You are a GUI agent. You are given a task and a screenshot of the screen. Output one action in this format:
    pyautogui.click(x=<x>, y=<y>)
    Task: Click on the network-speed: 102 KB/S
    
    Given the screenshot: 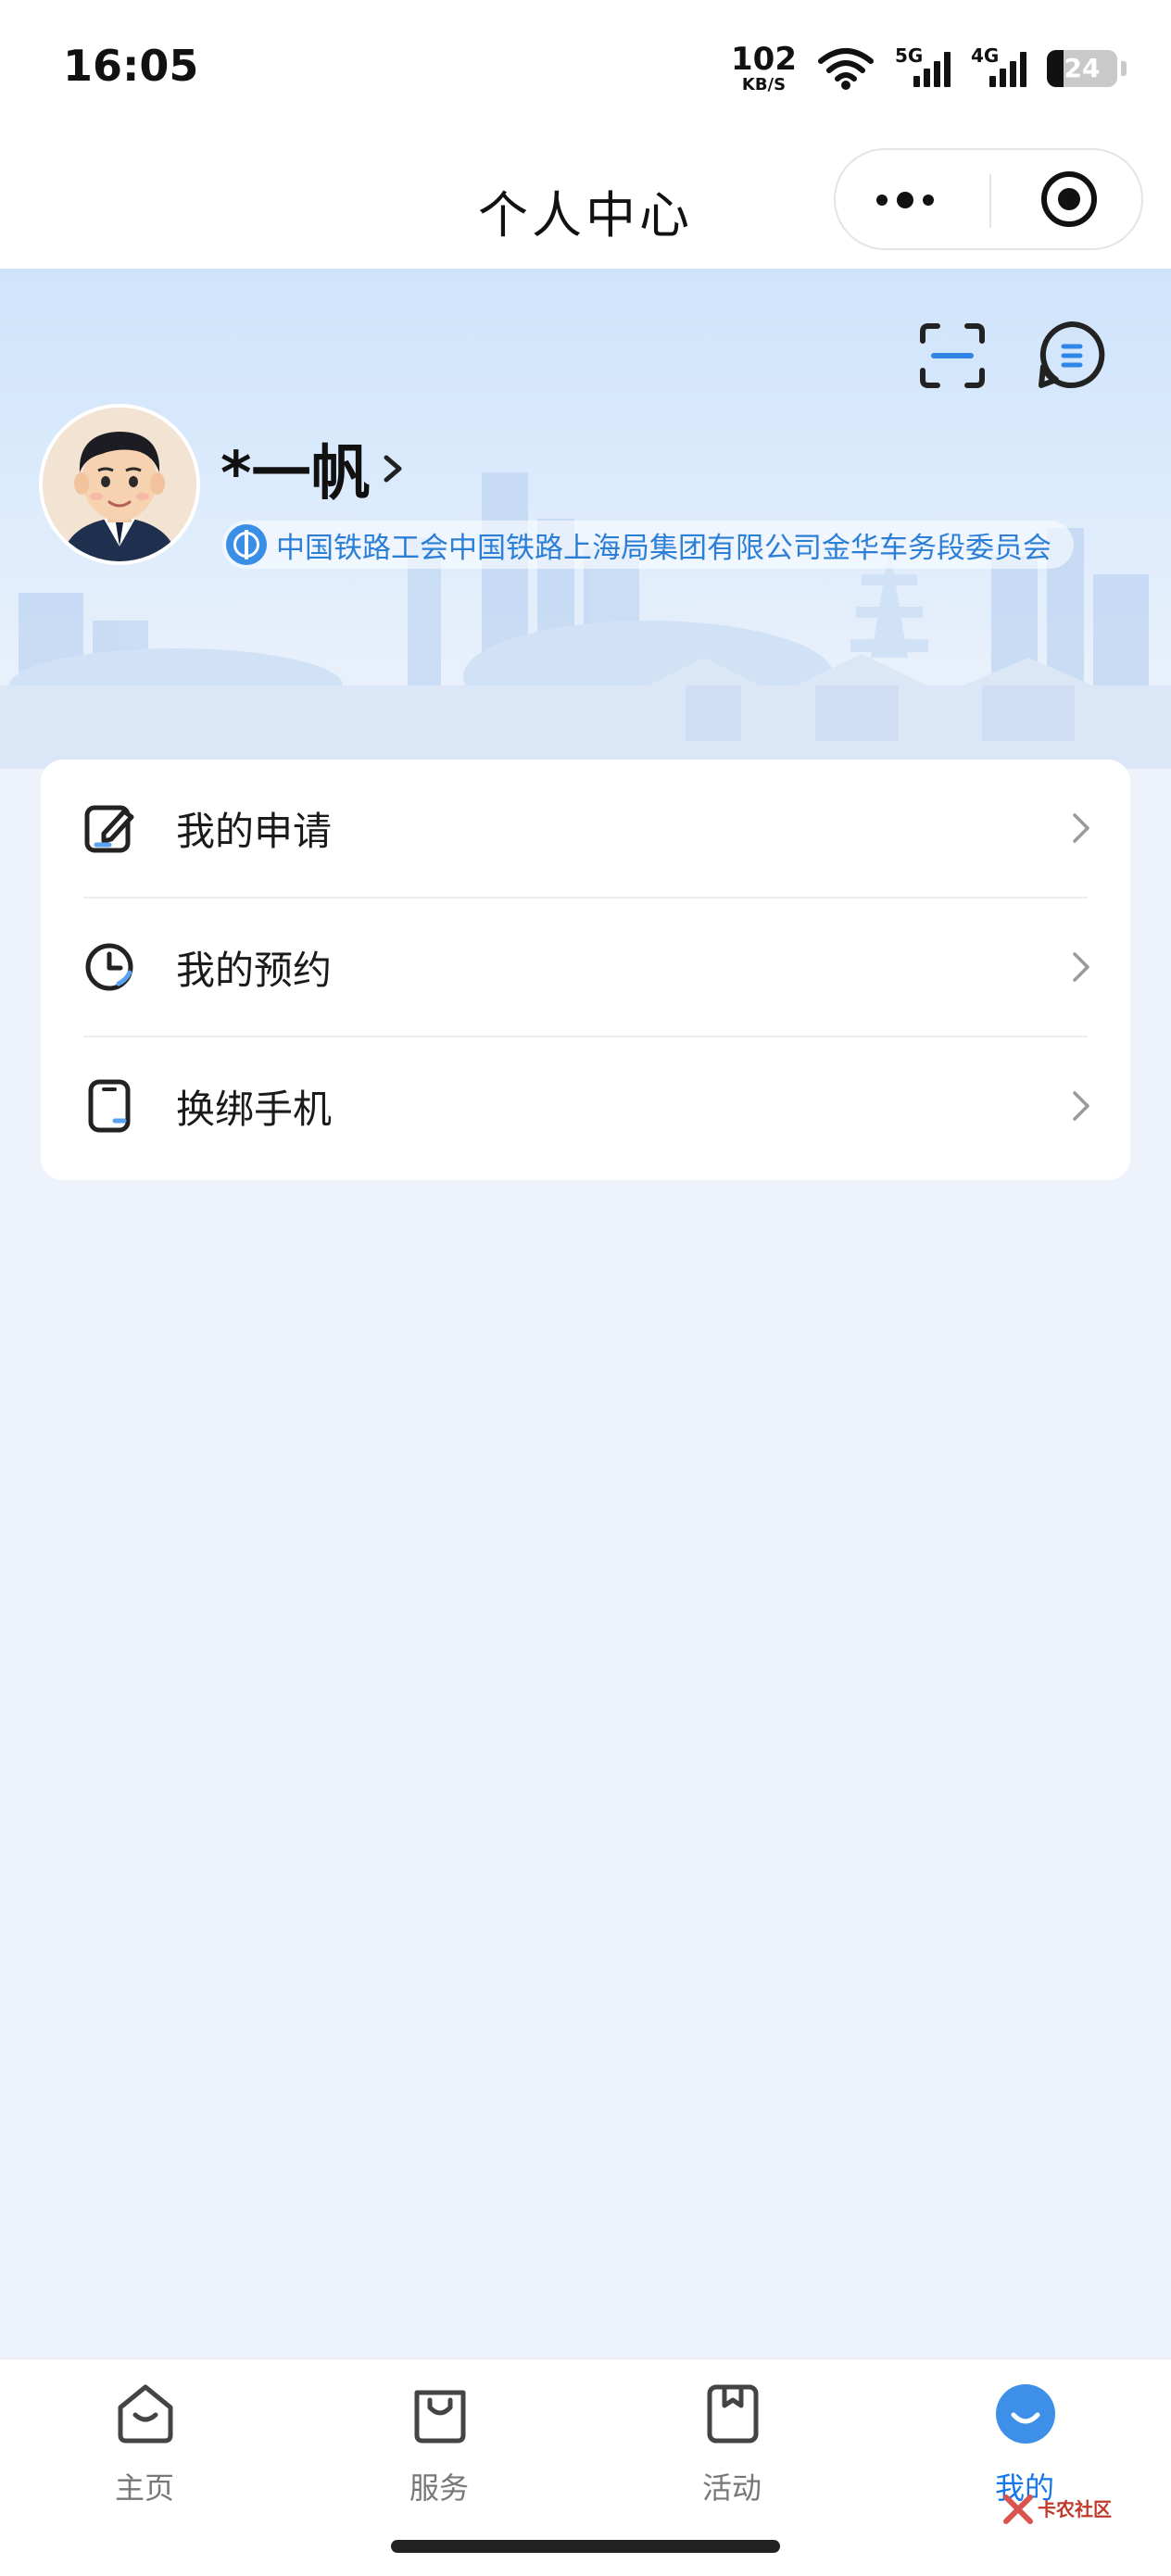 What is the action you would take?
    pyautogui.click(x=764, y=69)
    